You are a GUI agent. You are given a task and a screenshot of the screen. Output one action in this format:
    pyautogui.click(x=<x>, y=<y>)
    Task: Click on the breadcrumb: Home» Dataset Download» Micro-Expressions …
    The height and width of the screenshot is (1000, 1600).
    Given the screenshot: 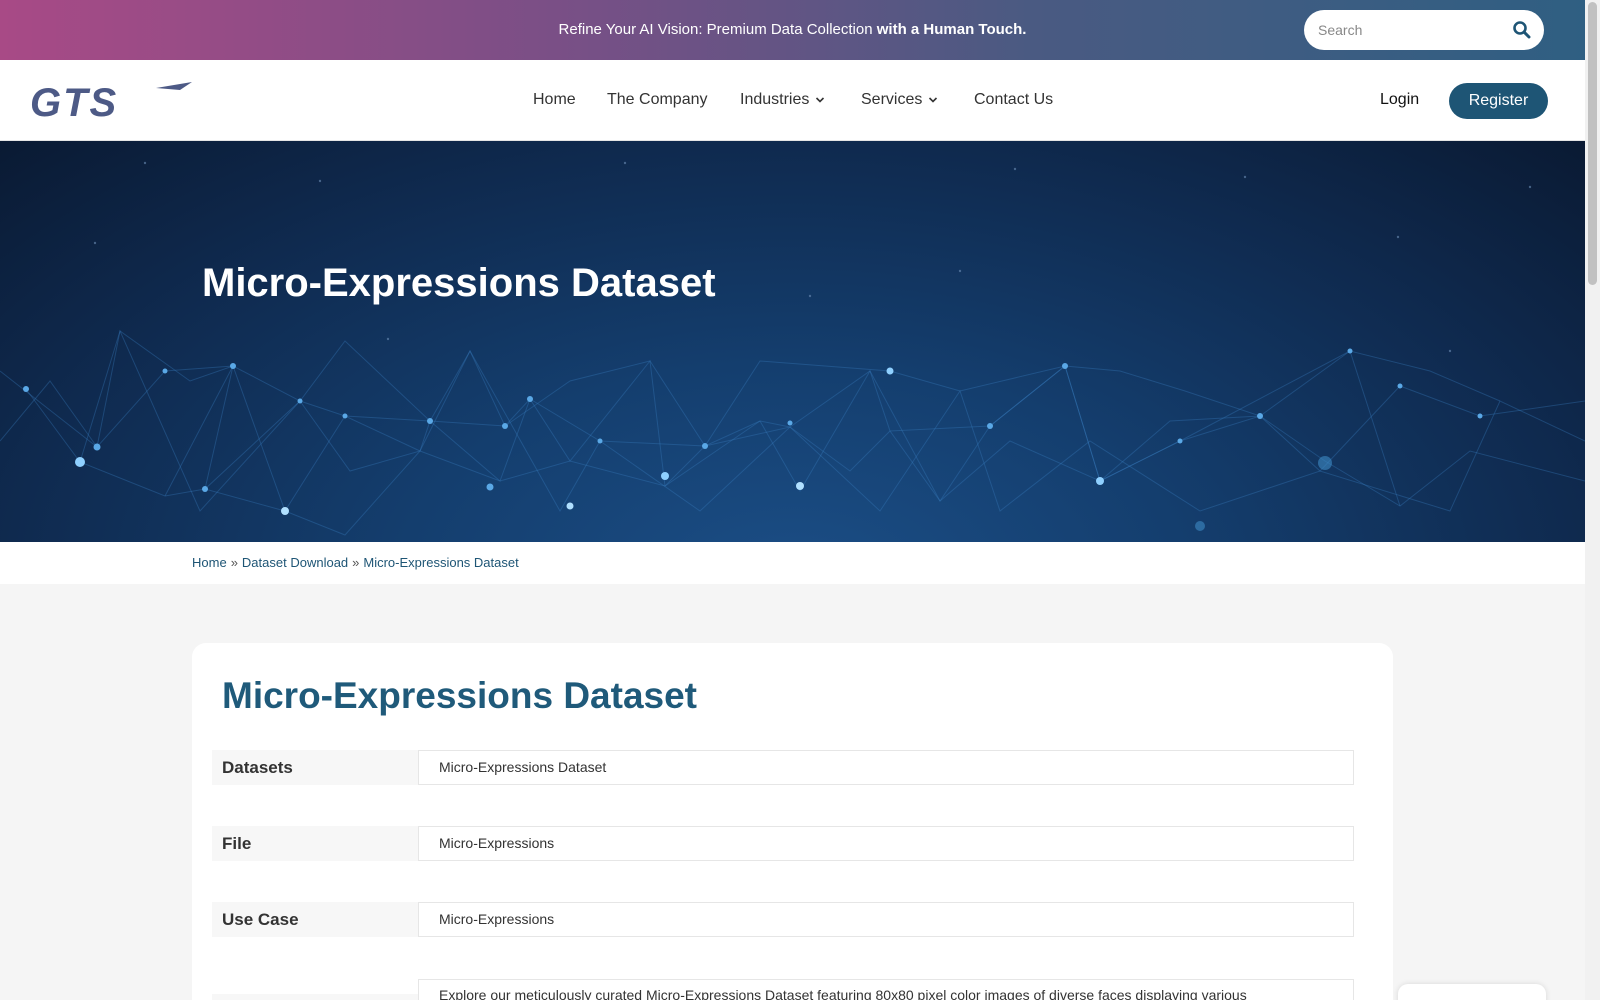 What is the action you would take?
    pyautogui.click(x=355, y=562)
    